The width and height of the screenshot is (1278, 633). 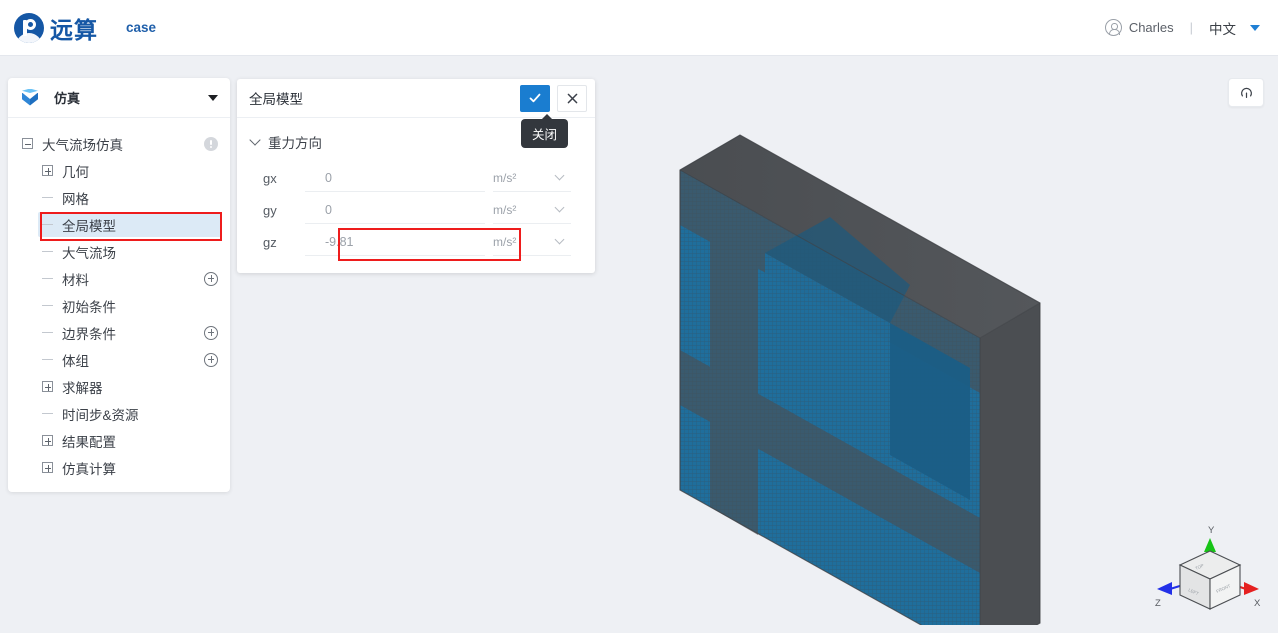 I want to click on panel-header: 全局模型 关闭, so click(x=416, y=113).